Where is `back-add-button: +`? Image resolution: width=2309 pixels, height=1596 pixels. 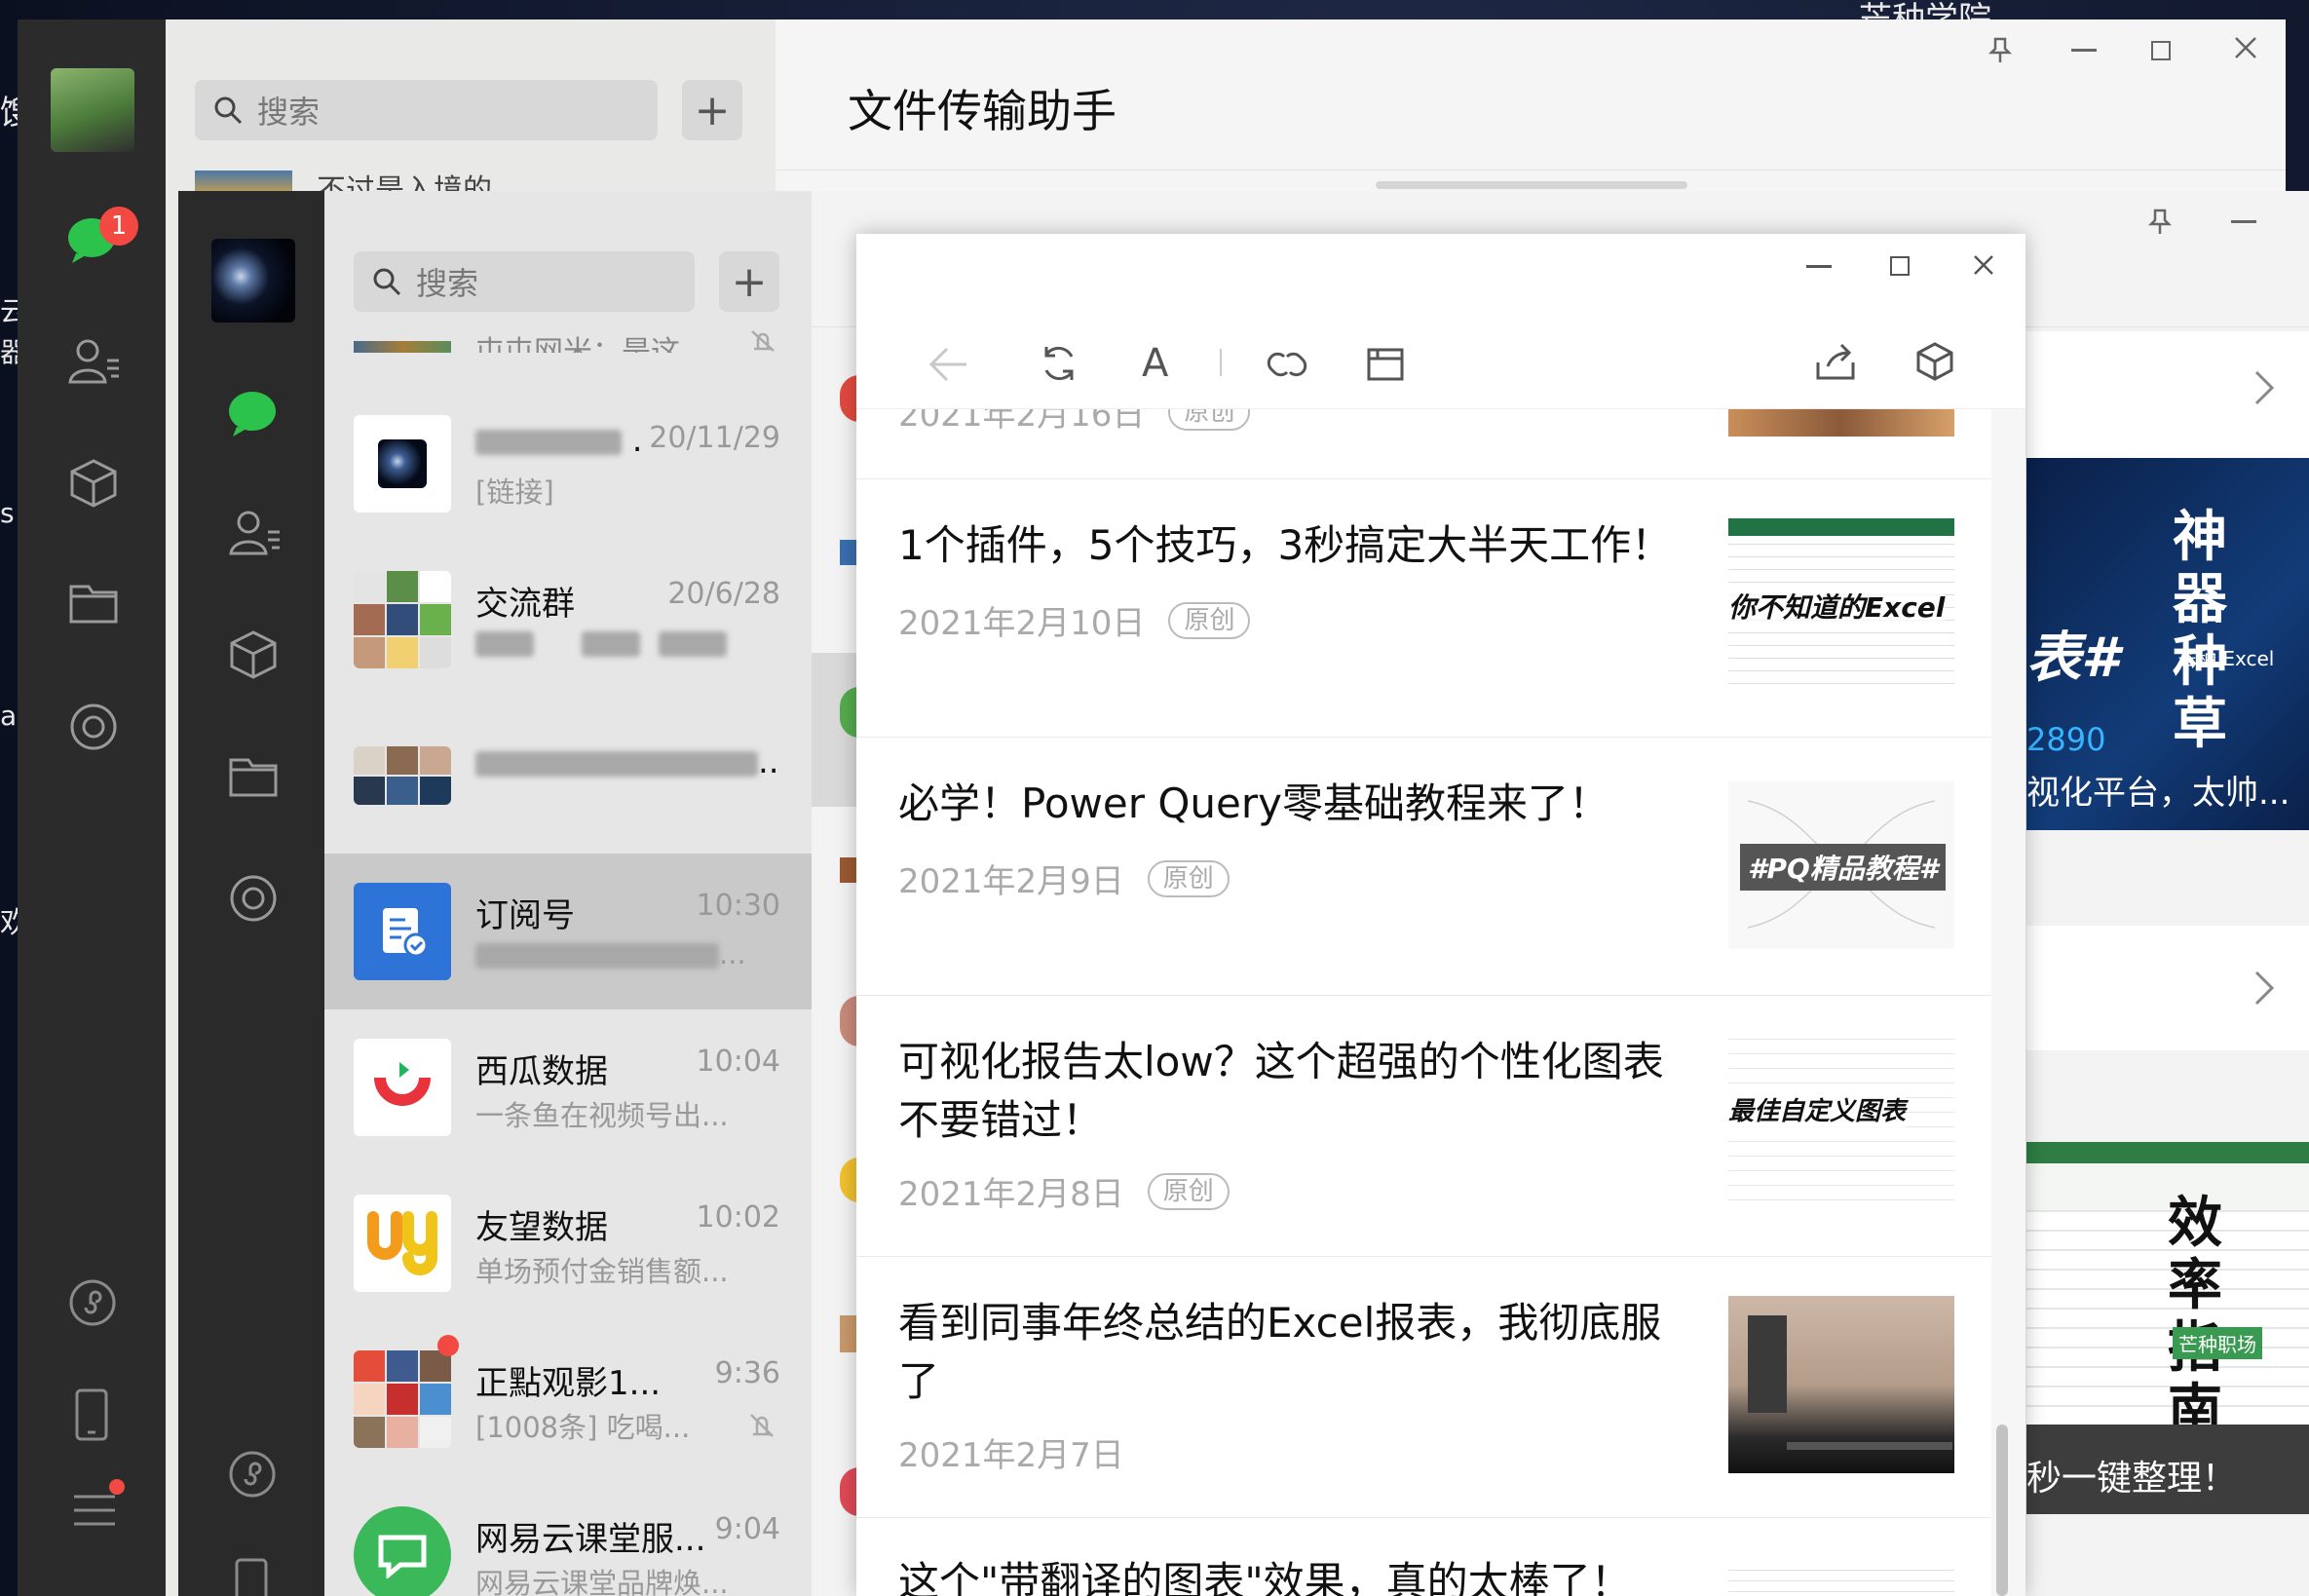 back-add-button: + is located at coordinates (712, 110).